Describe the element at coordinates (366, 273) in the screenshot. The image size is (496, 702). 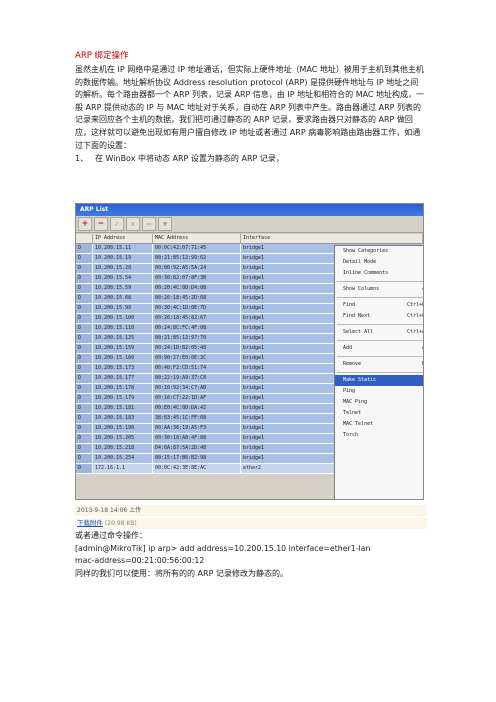
I see `menu-item-label: Inline Comments` at that location.